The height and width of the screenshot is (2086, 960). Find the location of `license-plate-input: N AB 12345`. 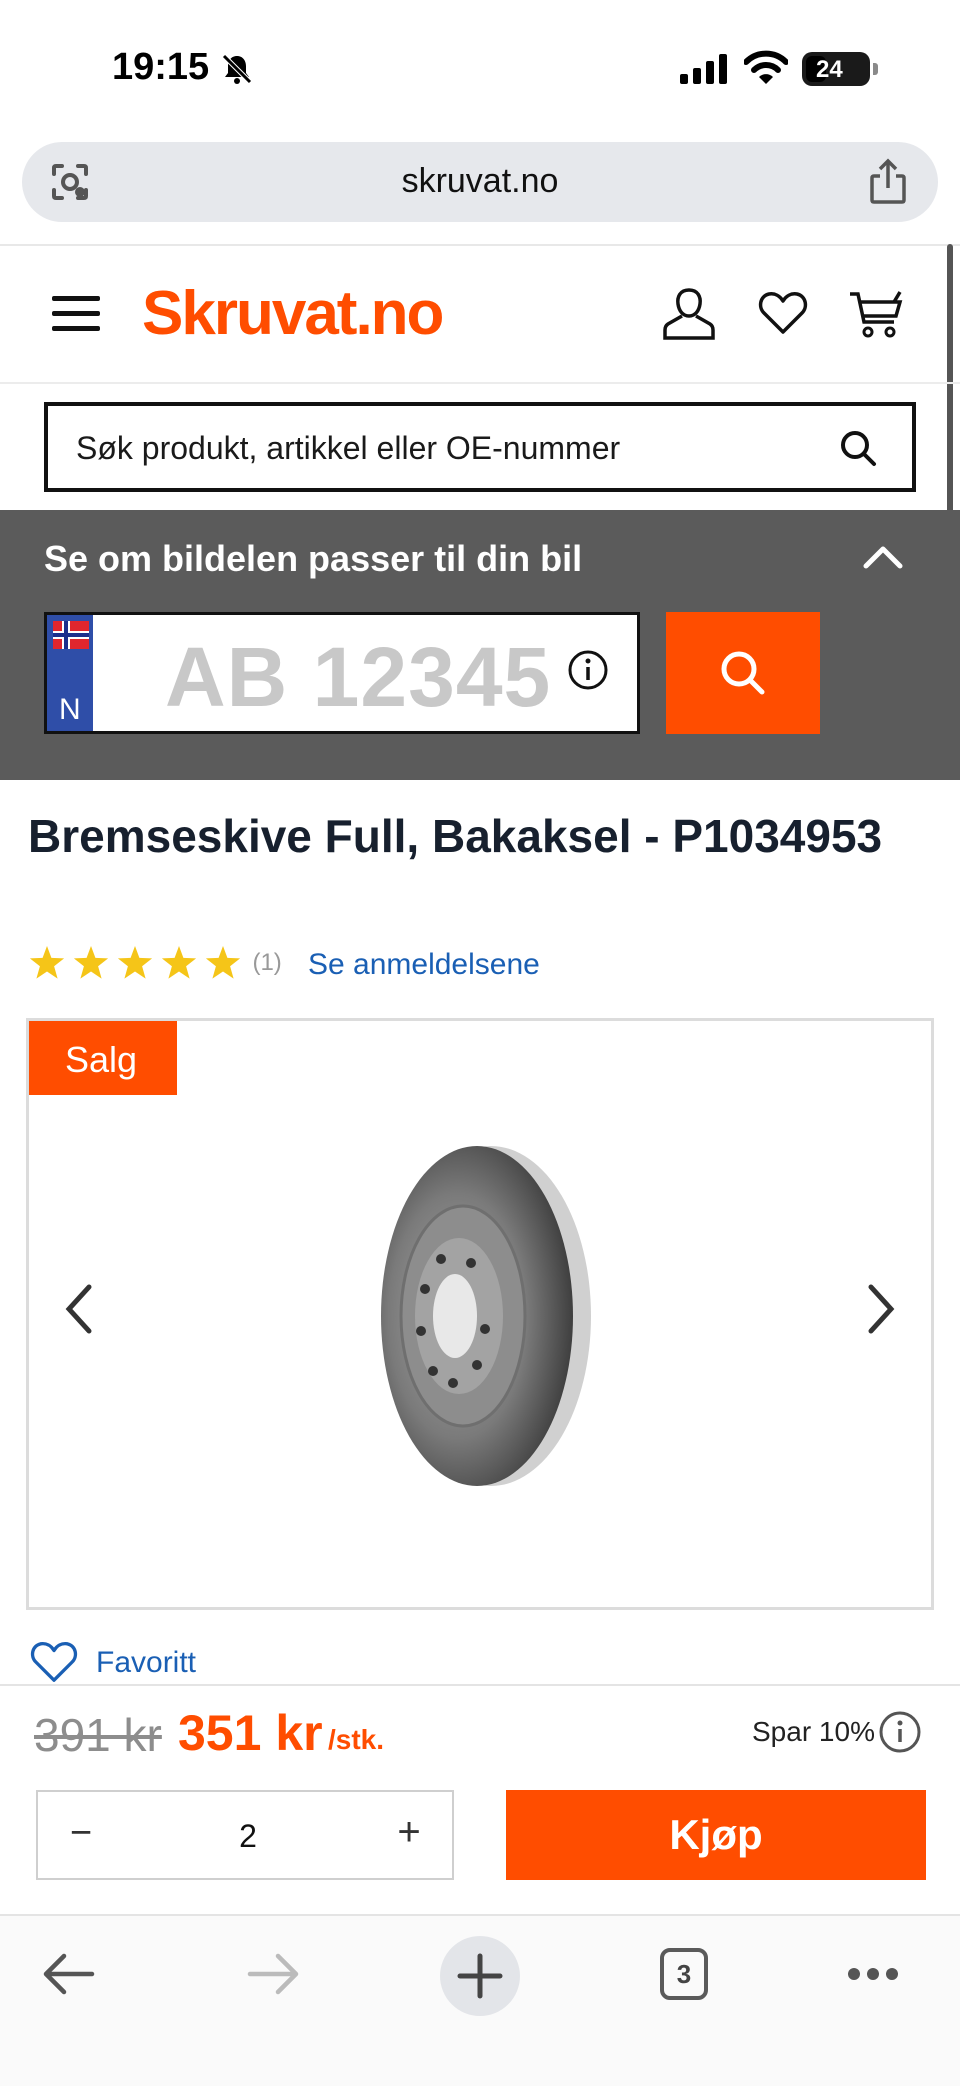

license-plate-input: N AB 12345 is located at coordinates (342, 673).